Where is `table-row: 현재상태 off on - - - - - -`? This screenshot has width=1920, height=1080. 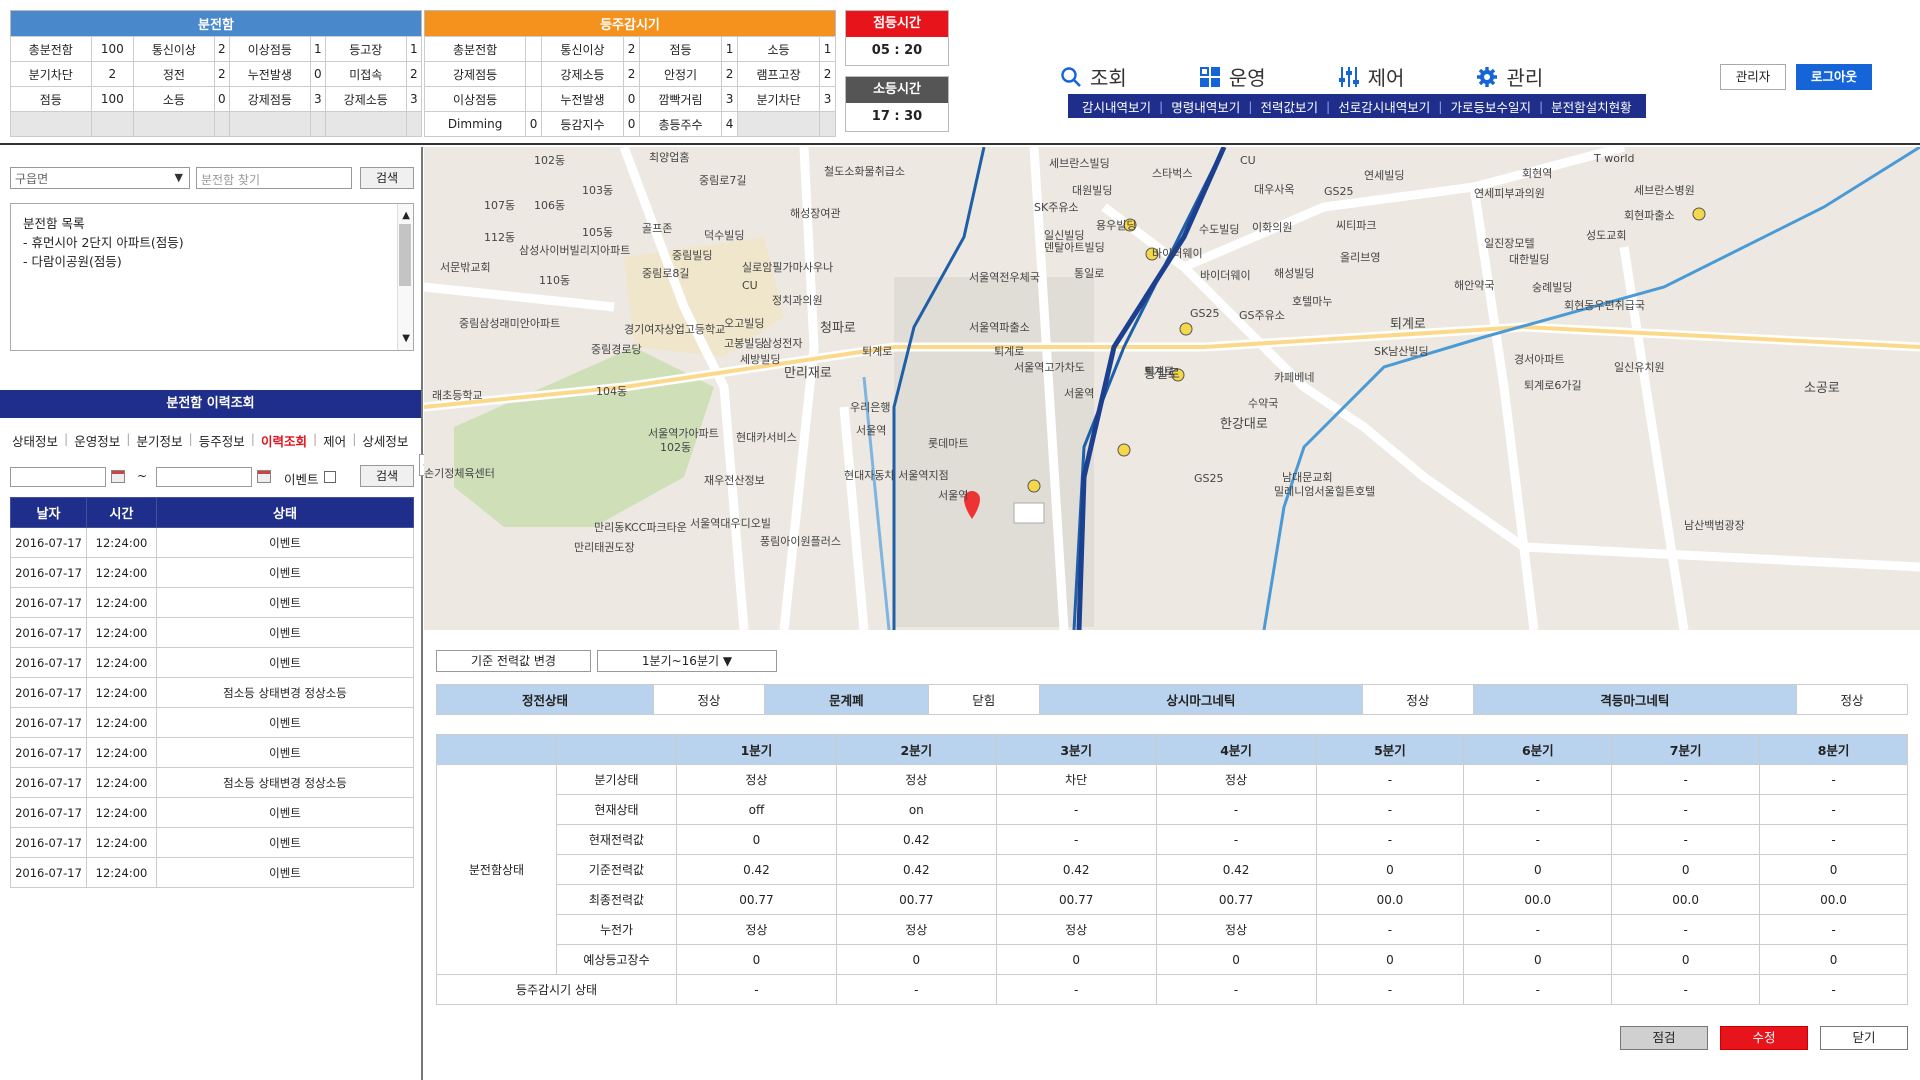 table-row: 현재상태 off on - - - - - - is located at coordinates (1172, 809).